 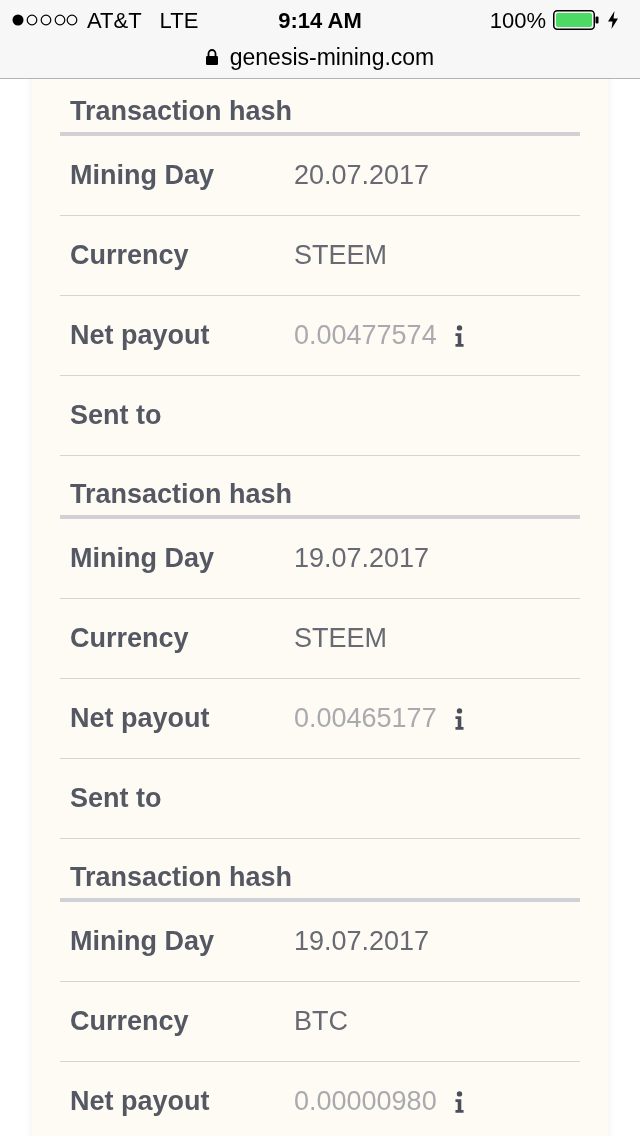 What do you see at coordinates (365, 719) in the screenshot?
I see `payout-amount: 0.00465177` at bounding box center [365, 719].